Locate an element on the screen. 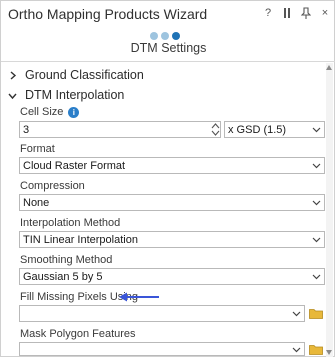  cell-size-label: Cell Size i is located at coordinates (50, 112).